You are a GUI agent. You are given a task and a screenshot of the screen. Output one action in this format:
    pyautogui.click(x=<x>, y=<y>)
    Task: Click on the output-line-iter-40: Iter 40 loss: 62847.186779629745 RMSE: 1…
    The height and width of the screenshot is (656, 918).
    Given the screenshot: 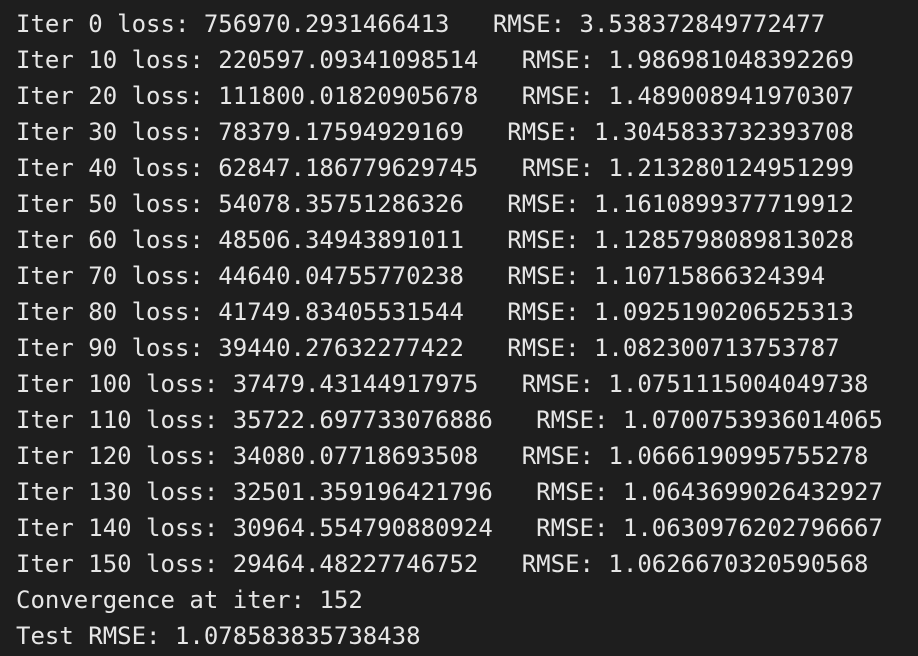 What is the action you would take?
    pyautogui.click(x=435, y=168)
    